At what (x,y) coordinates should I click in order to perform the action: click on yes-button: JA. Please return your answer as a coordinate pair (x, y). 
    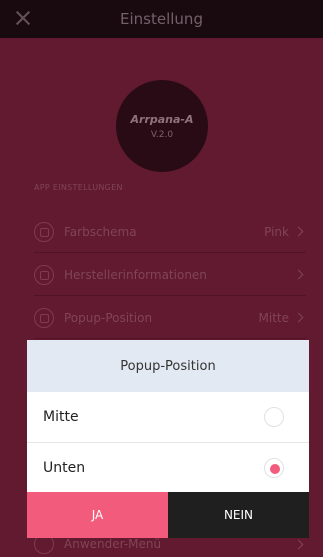
    Looking at the image, I should click on (97, 515).